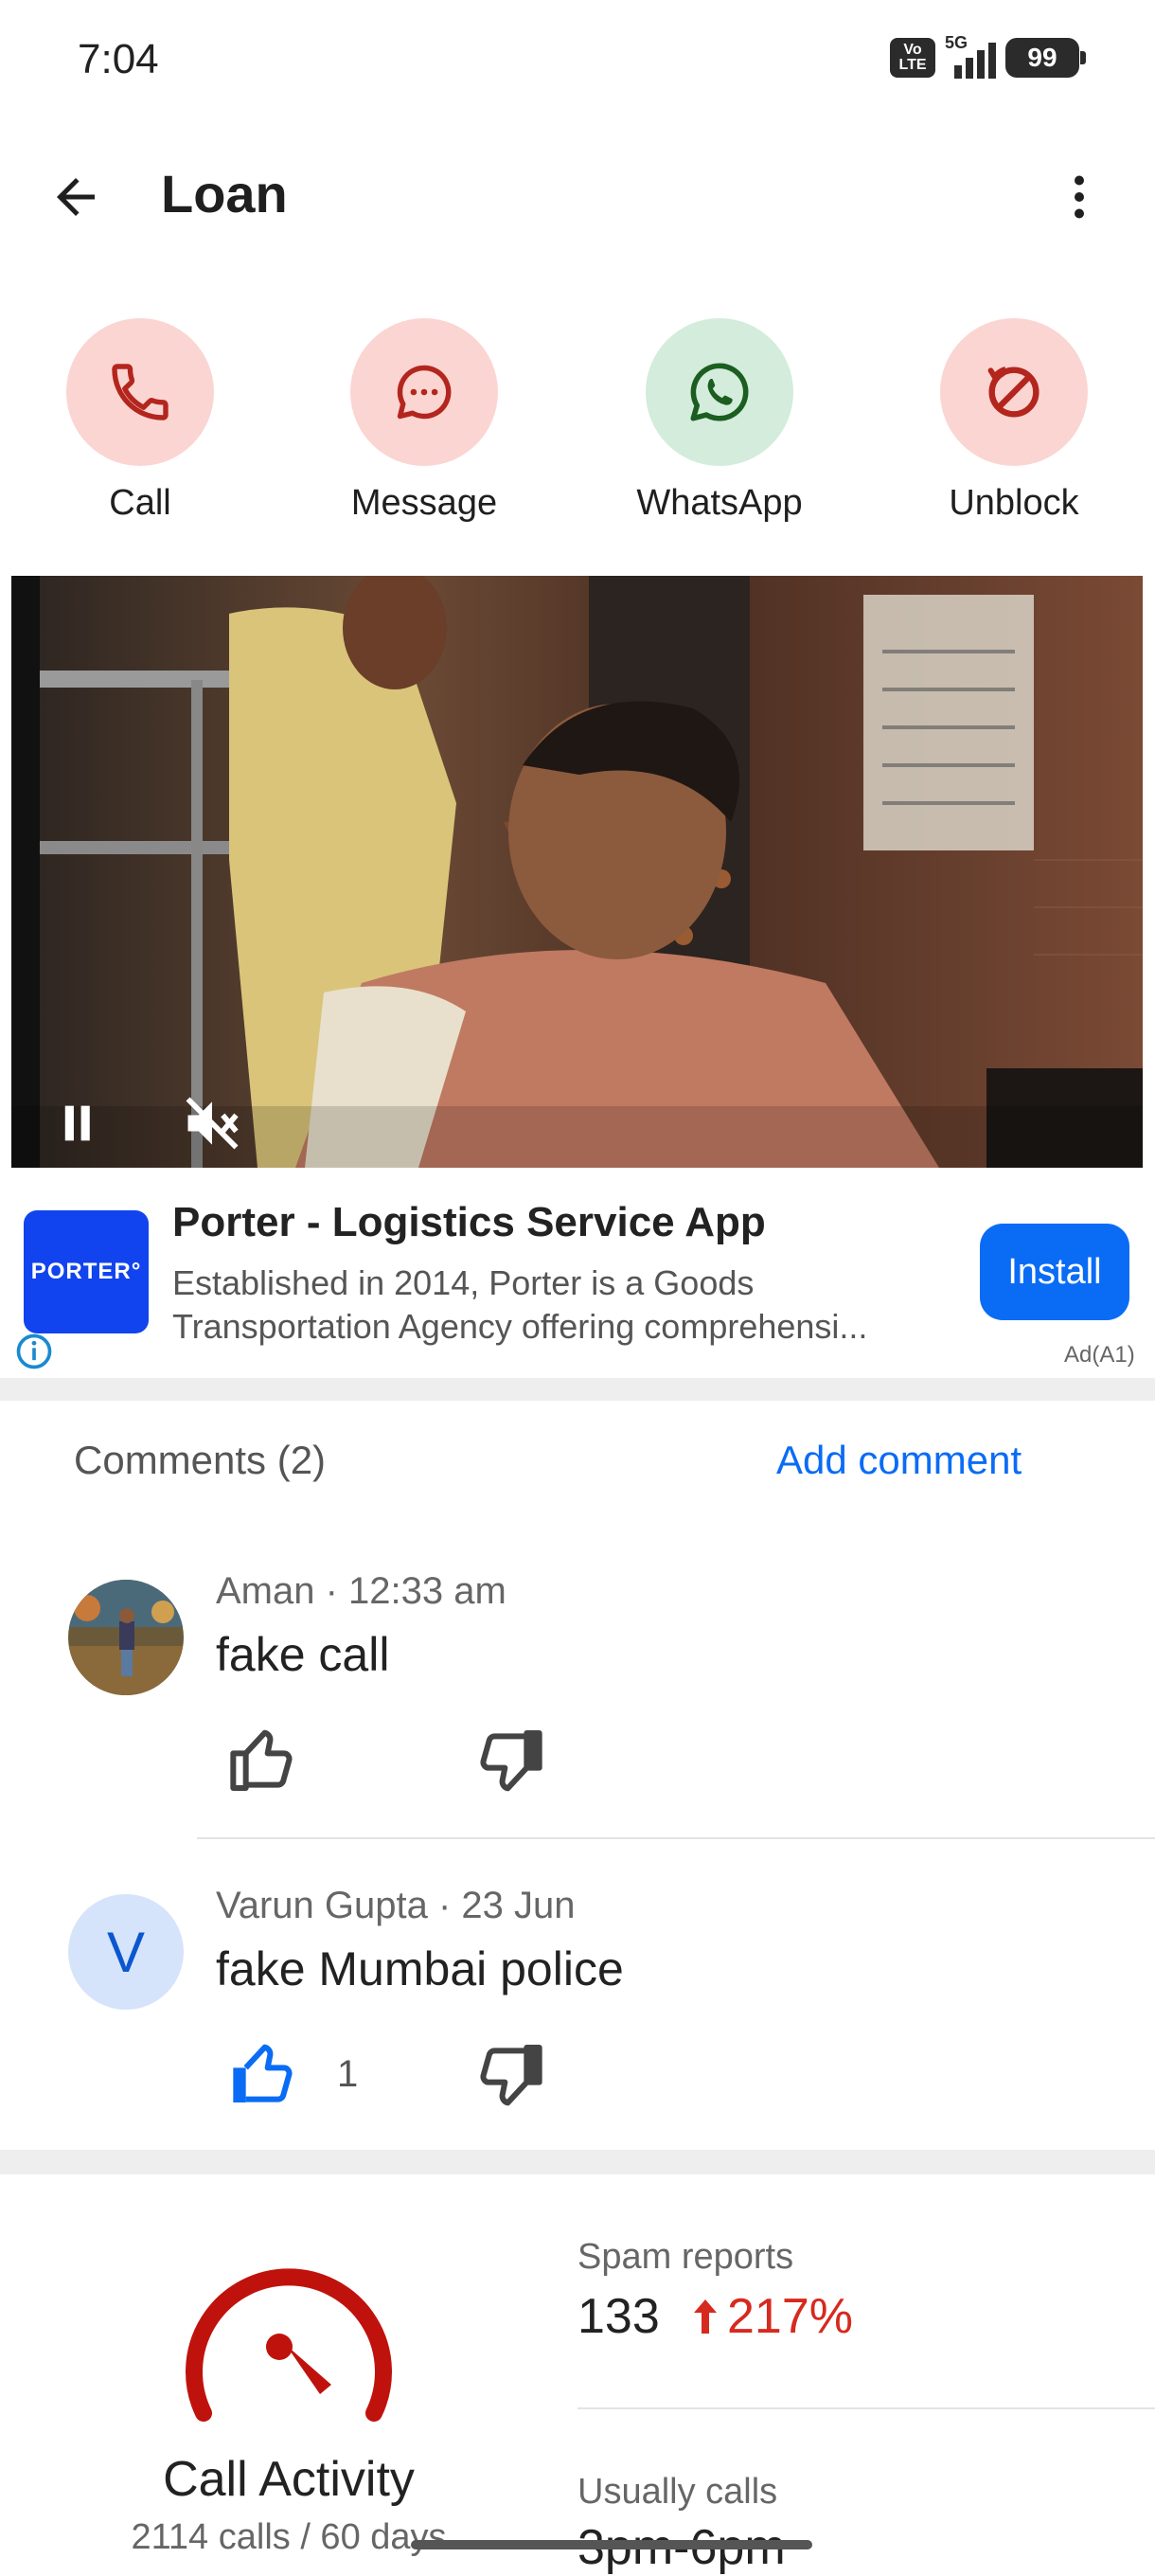  What do you see at coordinates (1054, 1272) in the screenshot?
I see `install-button: Install` at bounding box center [1054, 1272].